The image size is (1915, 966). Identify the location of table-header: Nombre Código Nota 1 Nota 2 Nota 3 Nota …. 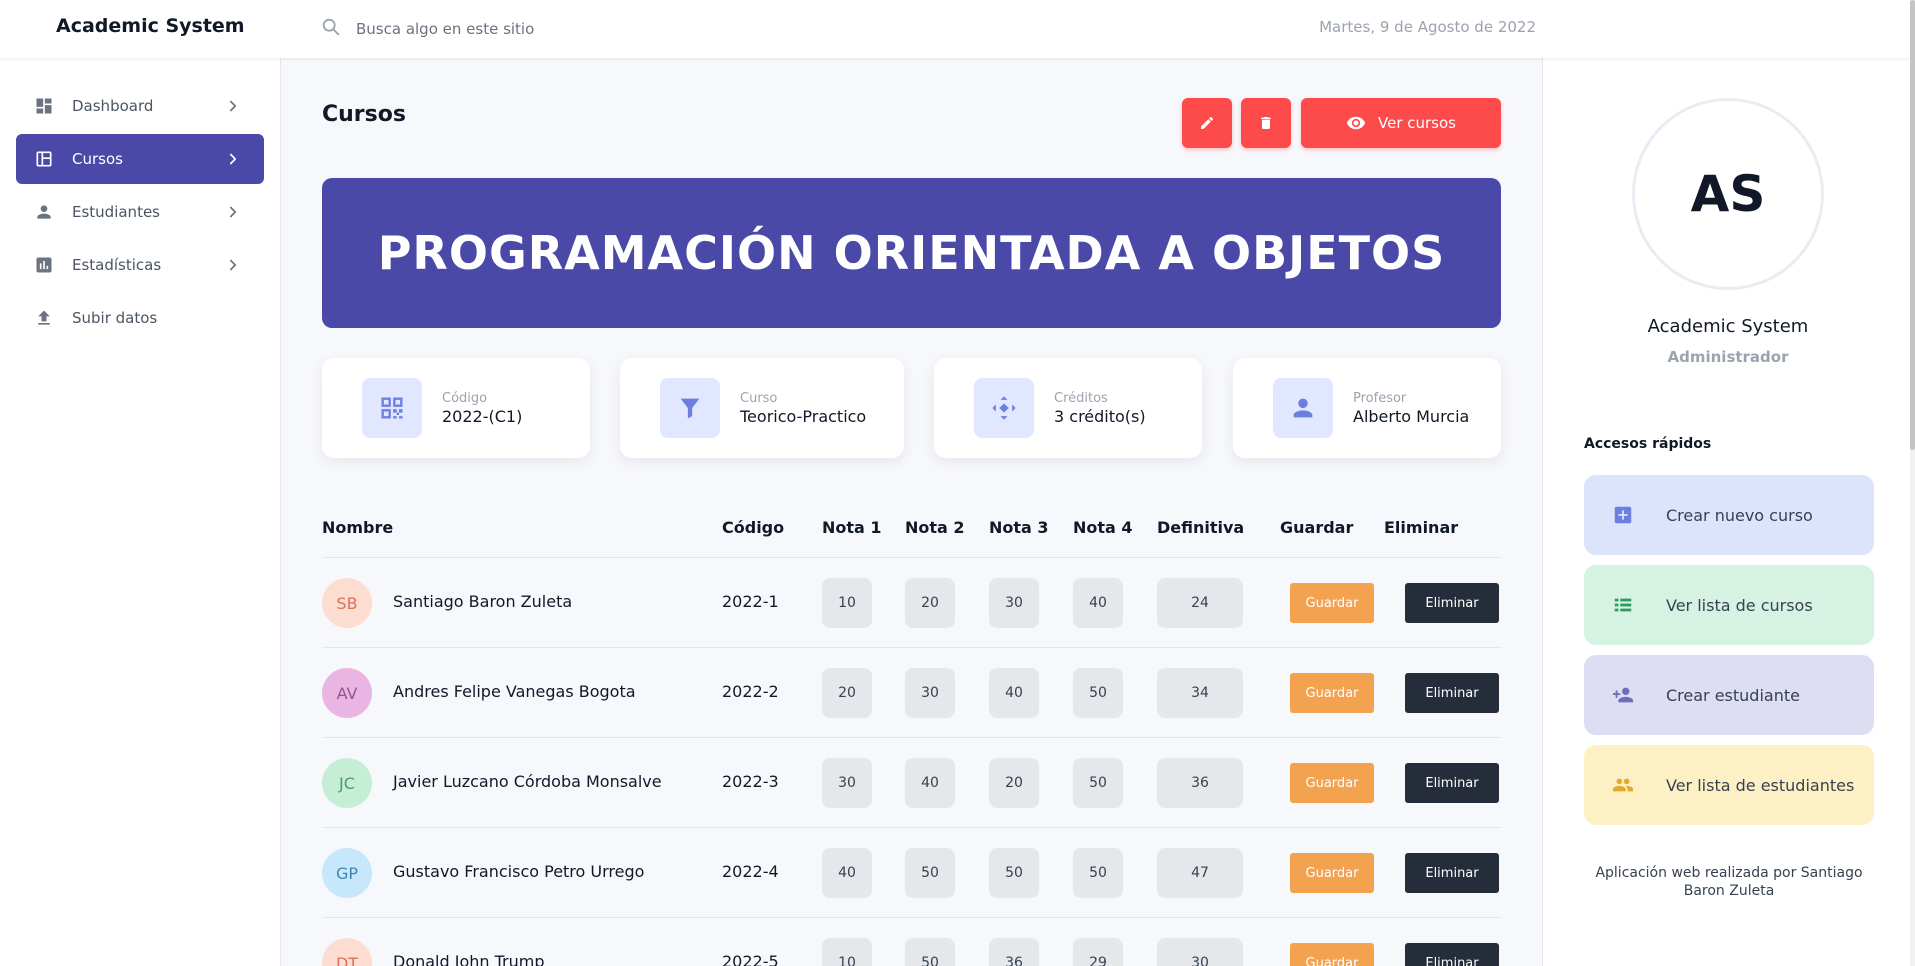
(912, 528).